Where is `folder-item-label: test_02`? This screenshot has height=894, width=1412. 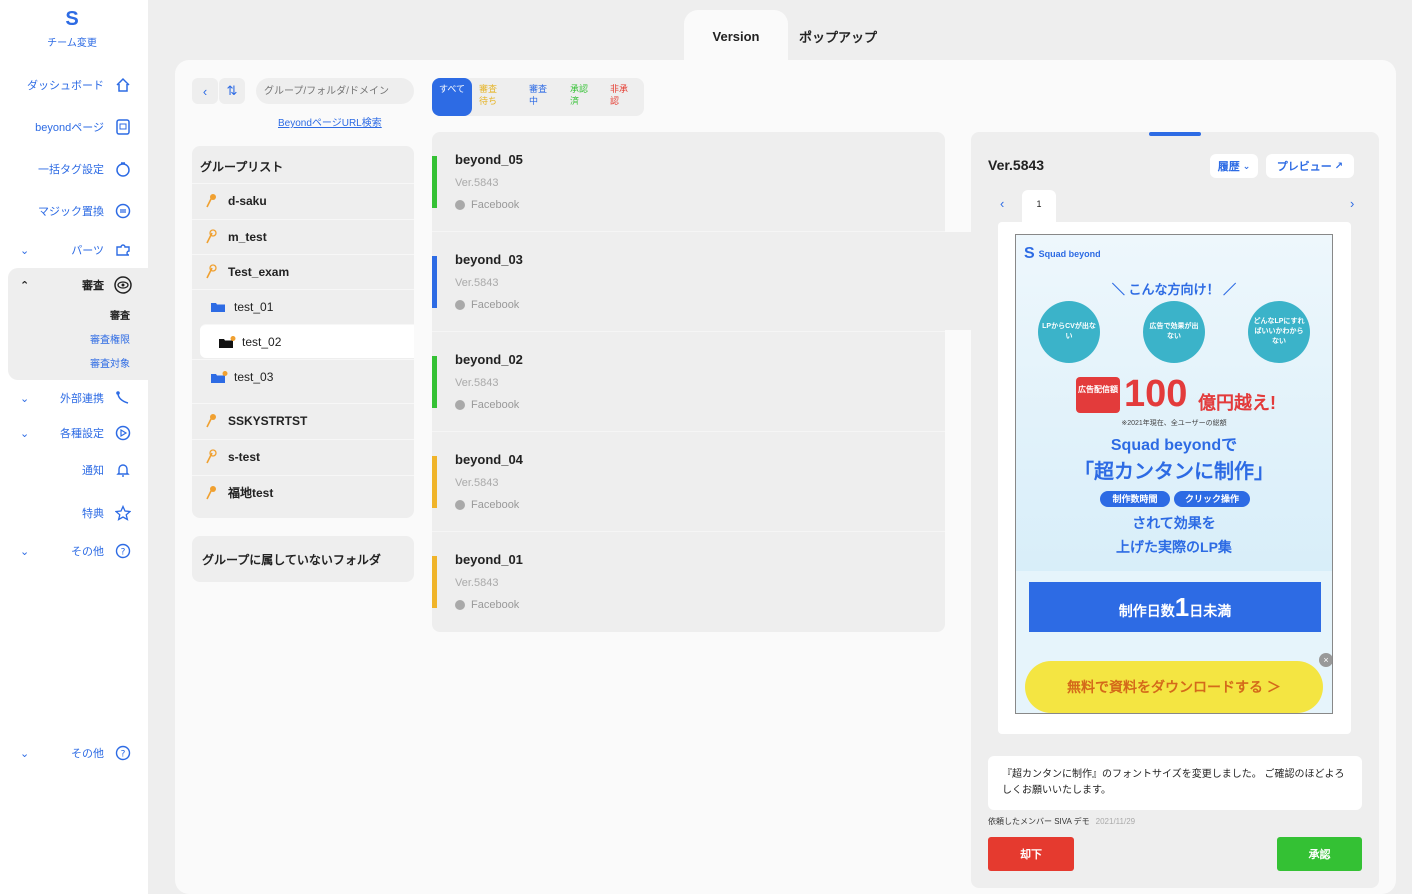
folder-item-label: test_02 is located at coordinates (262, 341).